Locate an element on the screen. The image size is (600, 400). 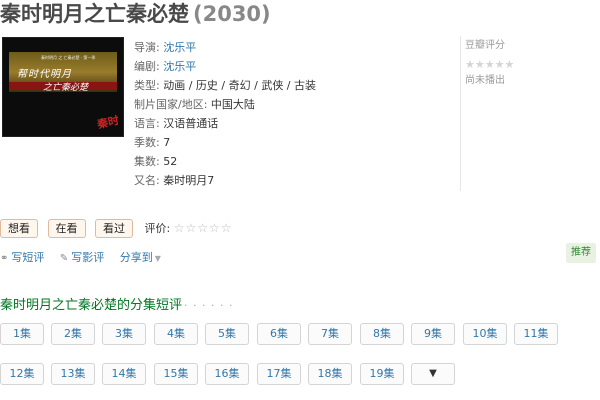
episode-button: 10集 is located at coordinates (485, 334).